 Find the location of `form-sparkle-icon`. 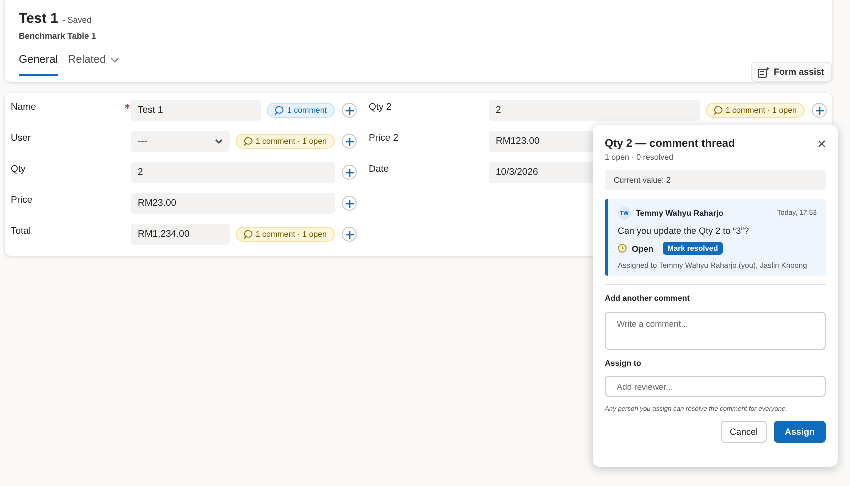

form-sparkle-icon is located at coordinates (764, 72).